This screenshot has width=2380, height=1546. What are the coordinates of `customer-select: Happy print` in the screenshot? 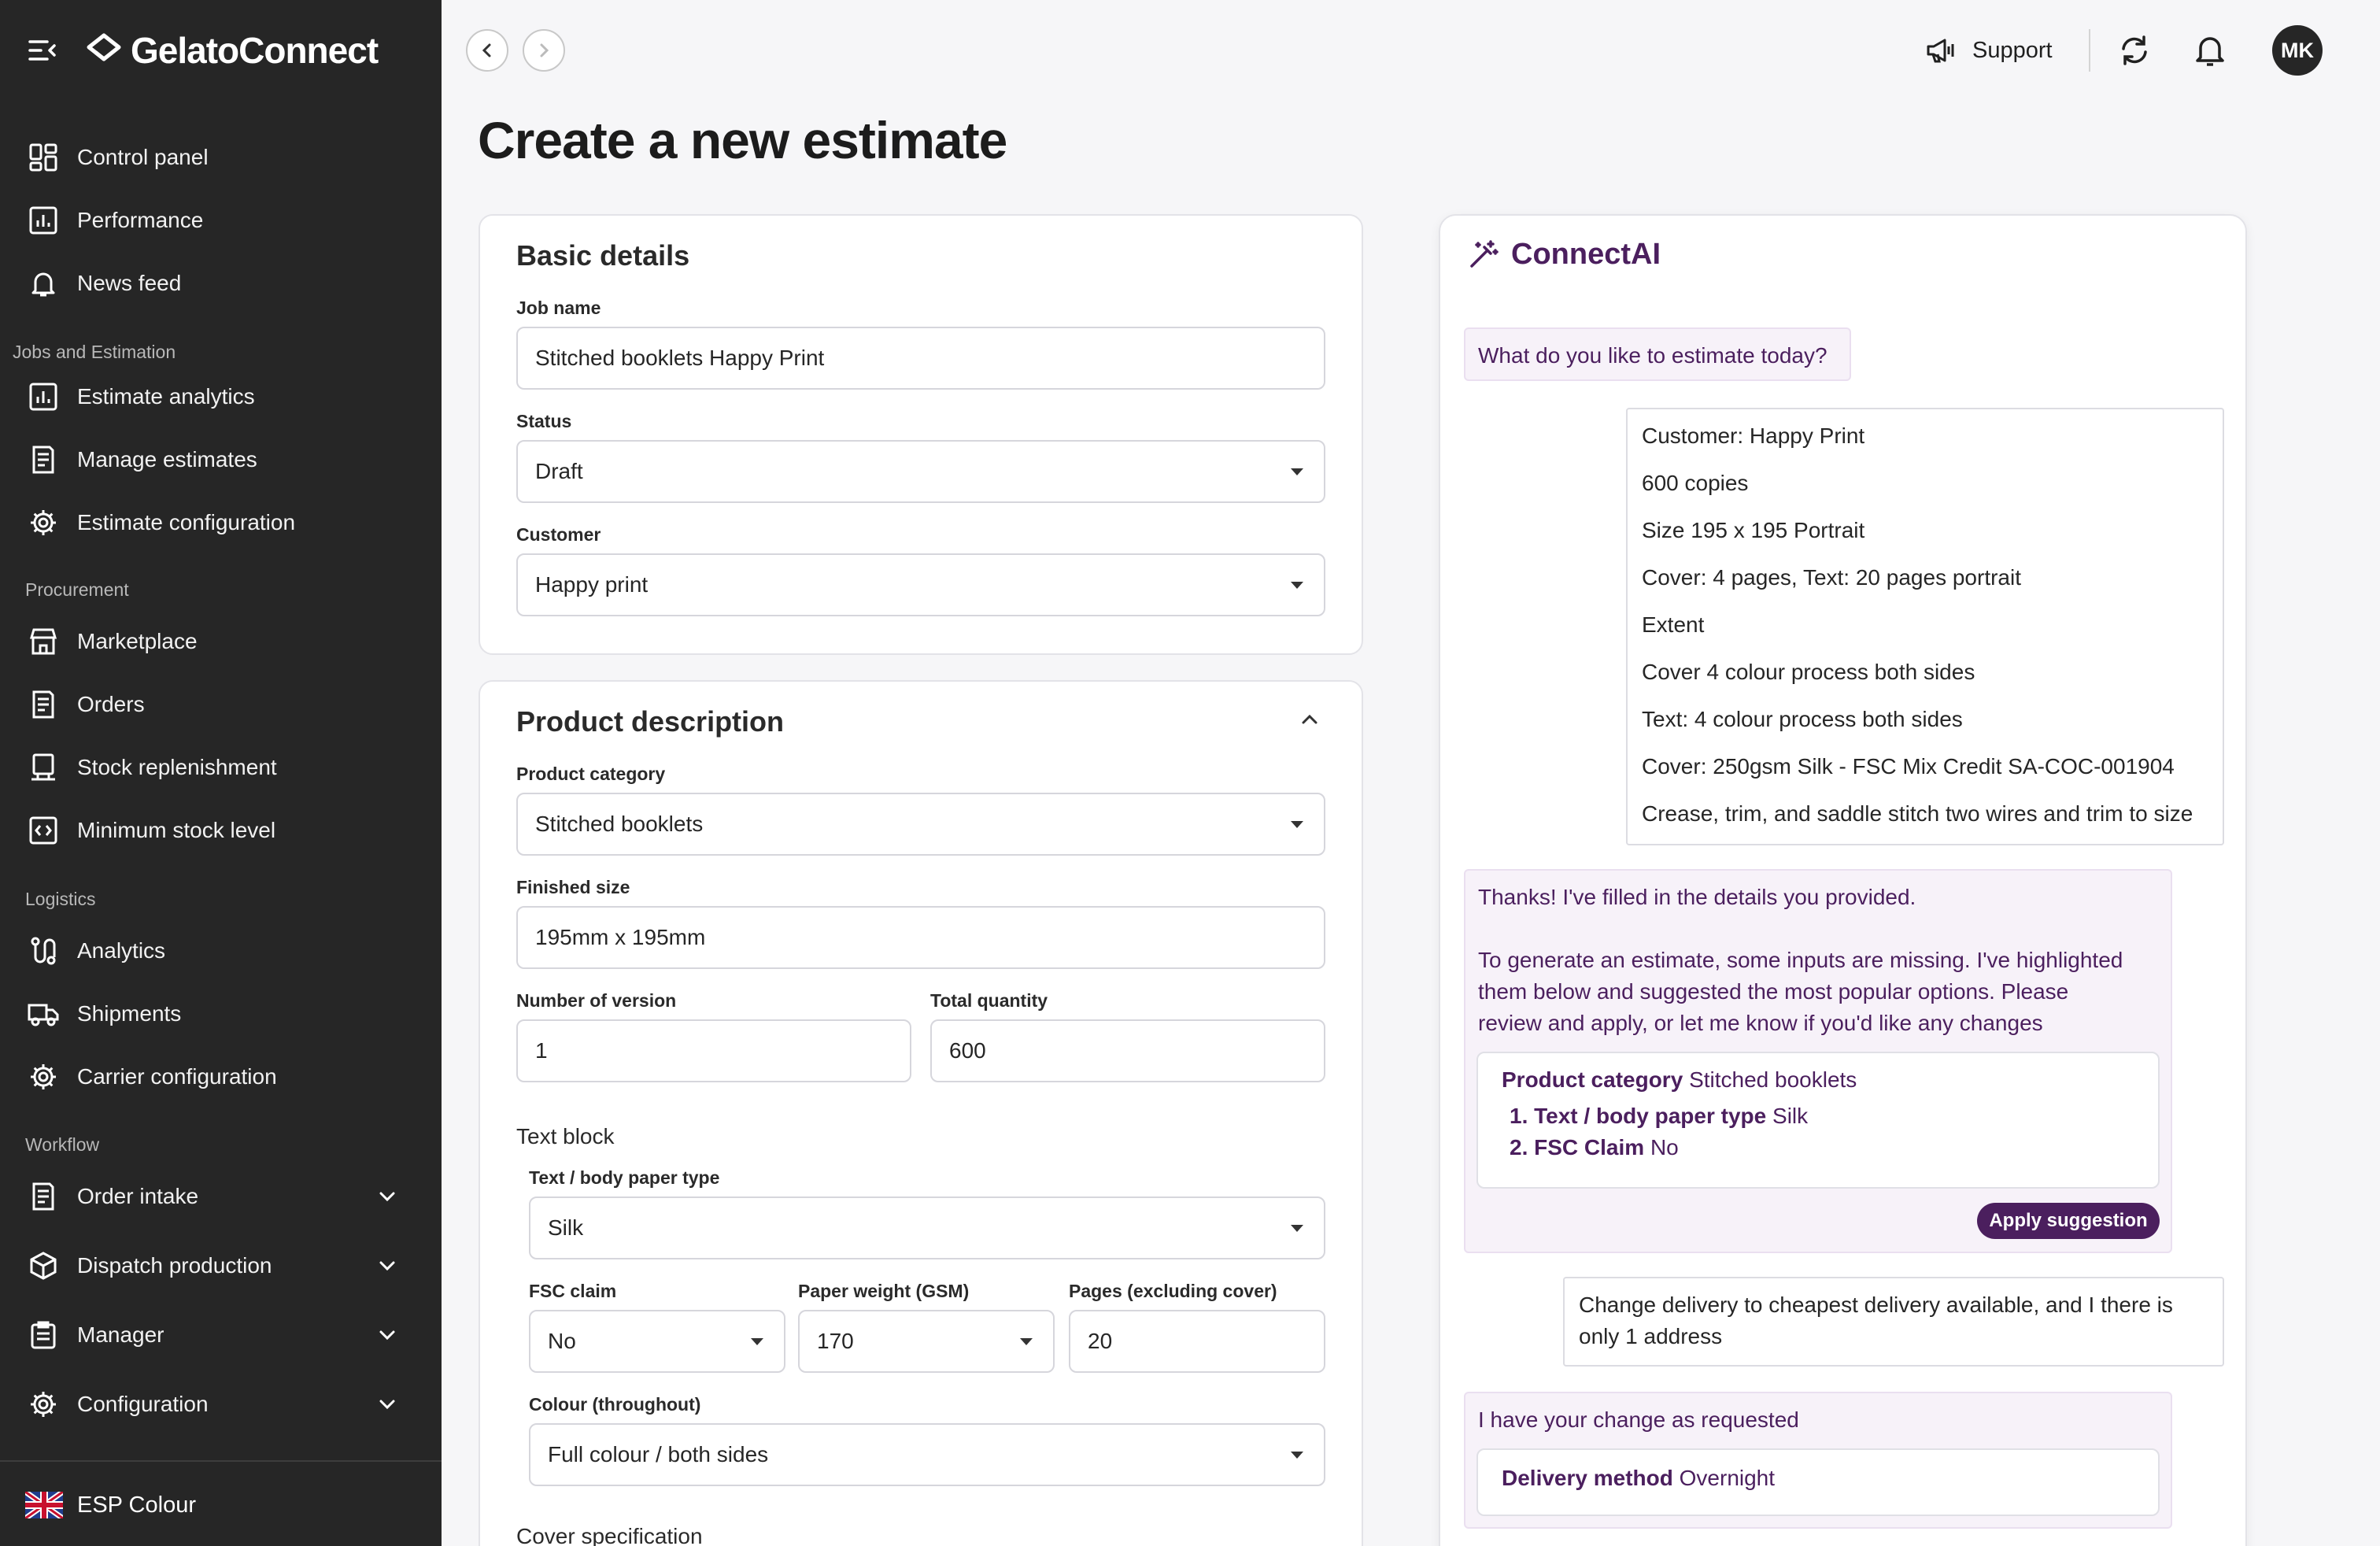 It's located at (920, 584).